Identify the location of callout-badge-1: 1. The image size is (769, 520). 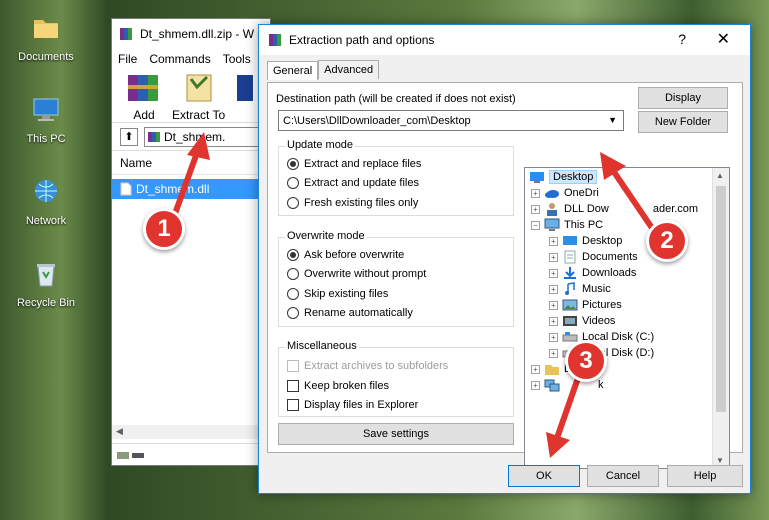
(164, 229).